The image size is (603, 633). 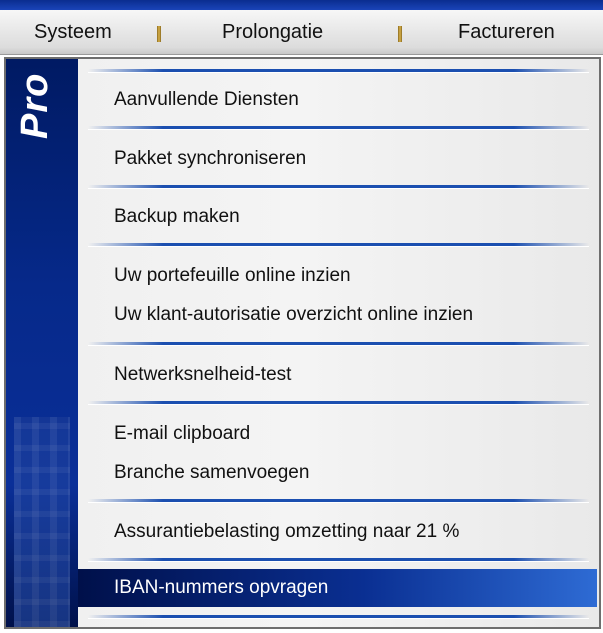 I want to click on building-image, so click(x=42, y=522).